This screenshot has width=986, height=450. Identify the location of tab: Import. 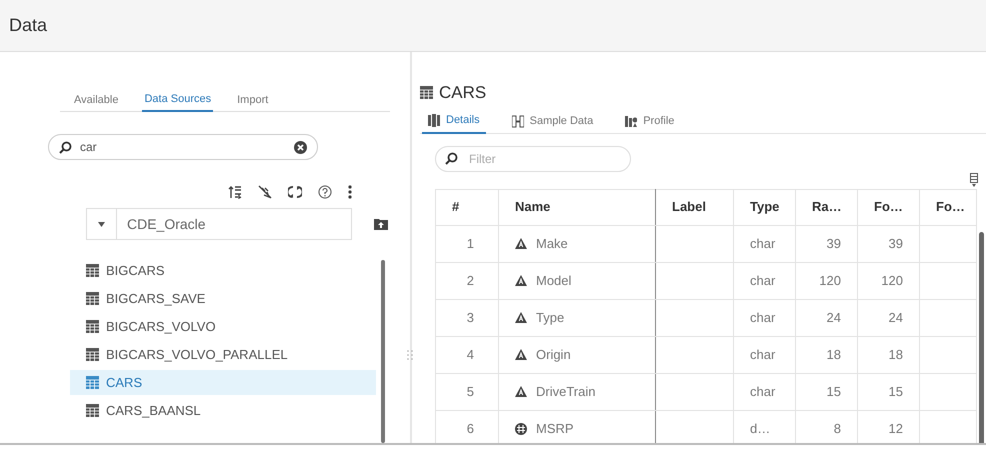
(252, 100).